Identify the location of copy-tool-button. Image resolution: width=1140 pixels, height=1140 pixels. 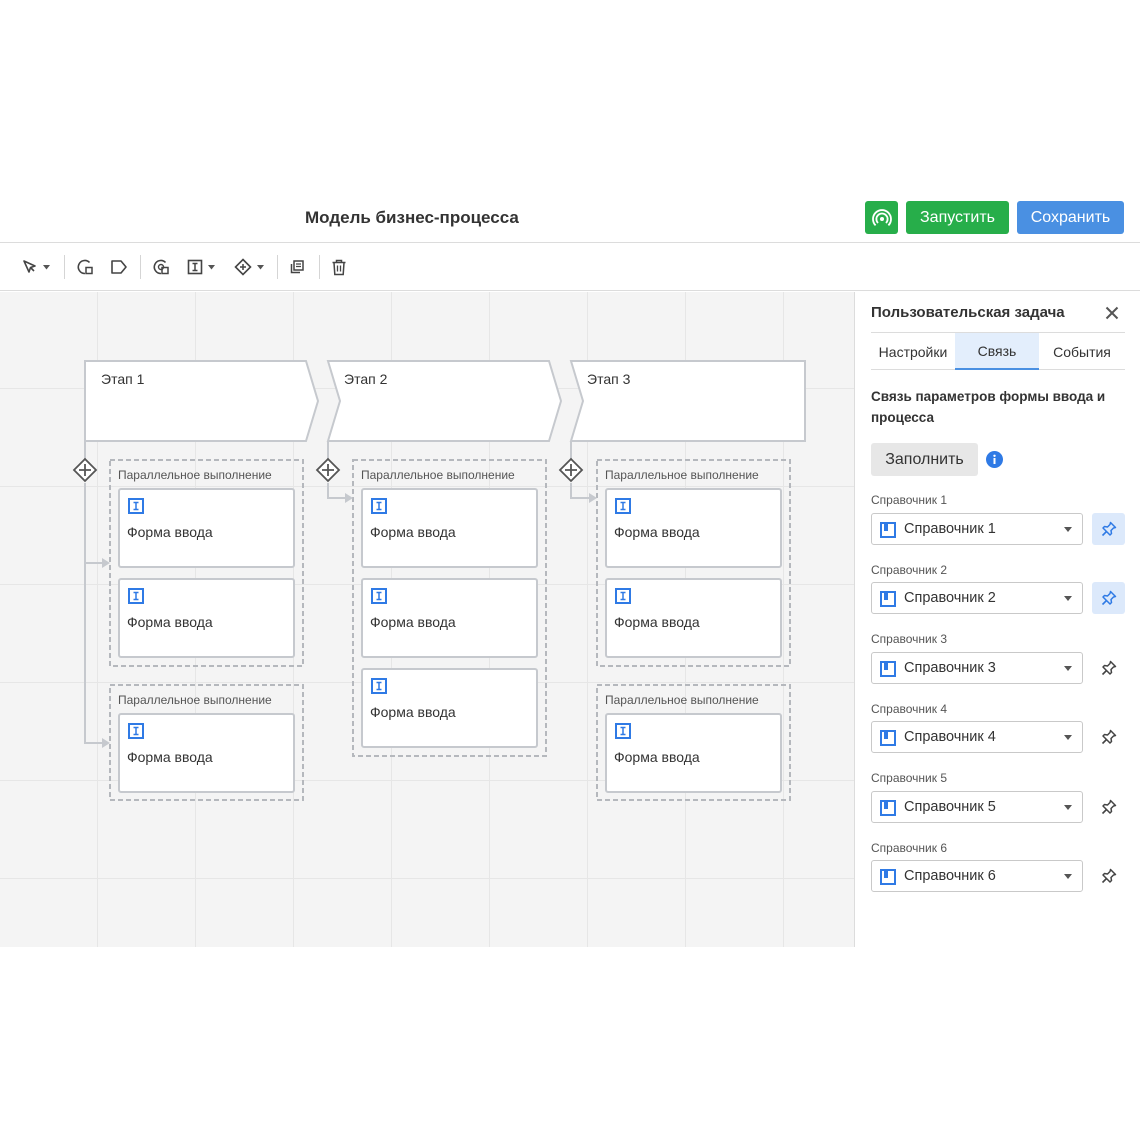
(297, 267).